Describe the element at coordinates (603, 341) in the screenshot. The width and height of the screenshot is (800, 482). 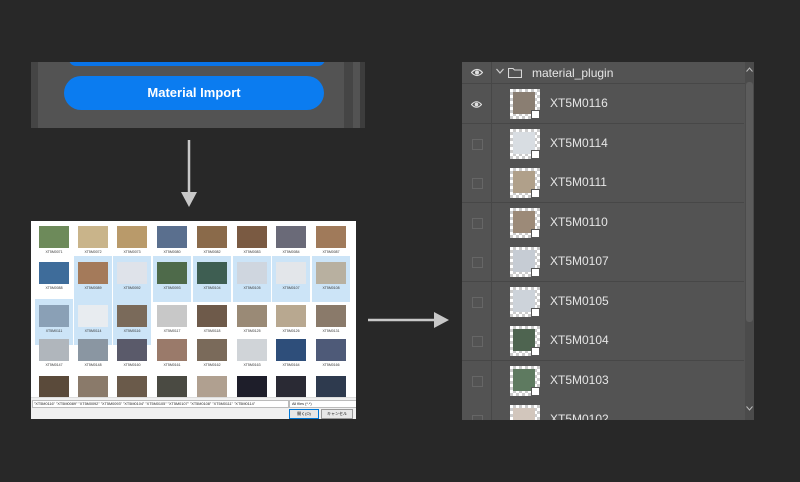
I see `layer-row: XT5M0104` at that location.